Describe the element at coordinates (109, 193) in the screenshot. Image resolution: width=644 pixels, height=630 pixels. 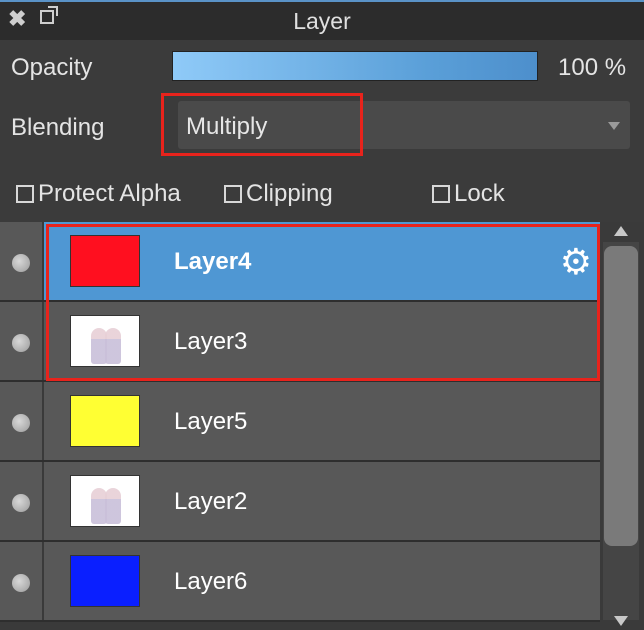
I see `protect-alpha-label: Protect Alpha` at that location.